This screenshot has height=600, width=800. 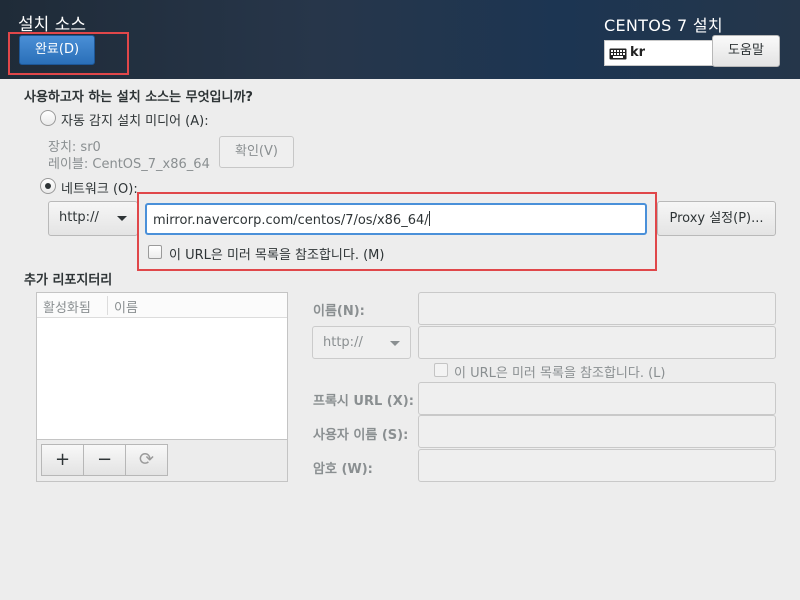 What do you see at coordinates (104, 460) in the screenshot?
I see `remove-repo-button: −` at bounding box center [104, 460].